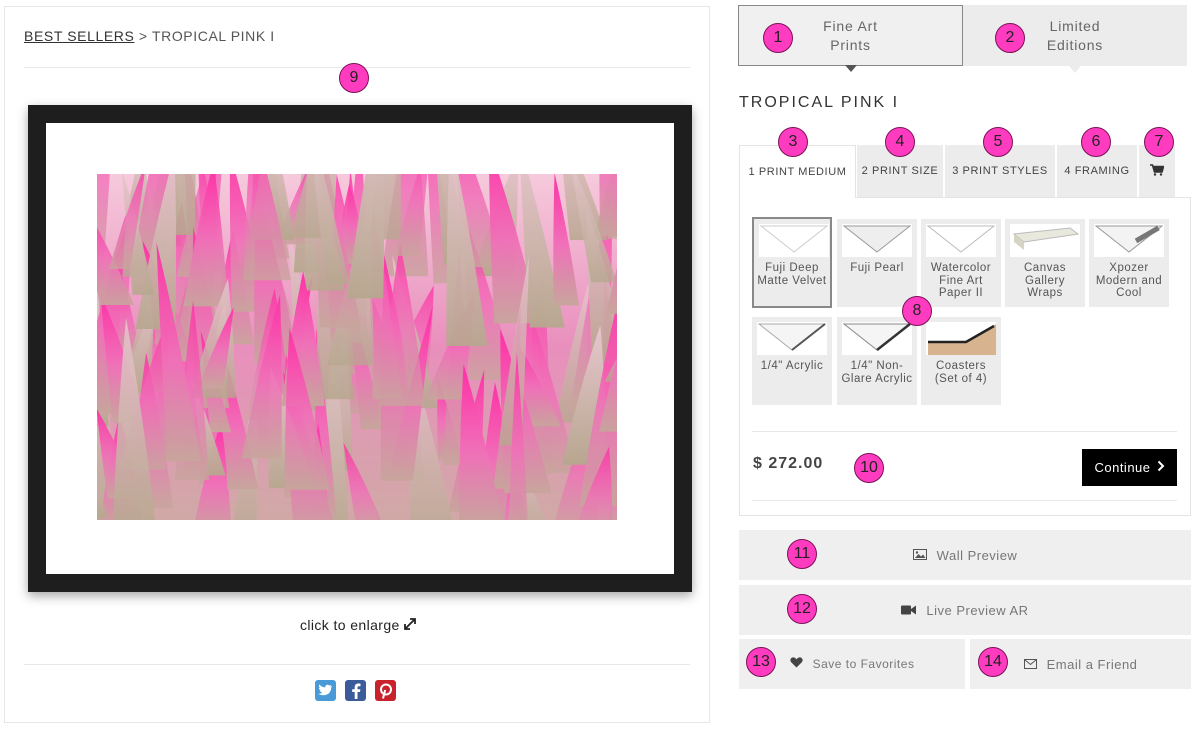 This screenshot has width=1200, height=735. What do you see at coordinates (900, 142) in the screenshot?
I see `annotation-badge: 4` at bounding box center [900, 142].